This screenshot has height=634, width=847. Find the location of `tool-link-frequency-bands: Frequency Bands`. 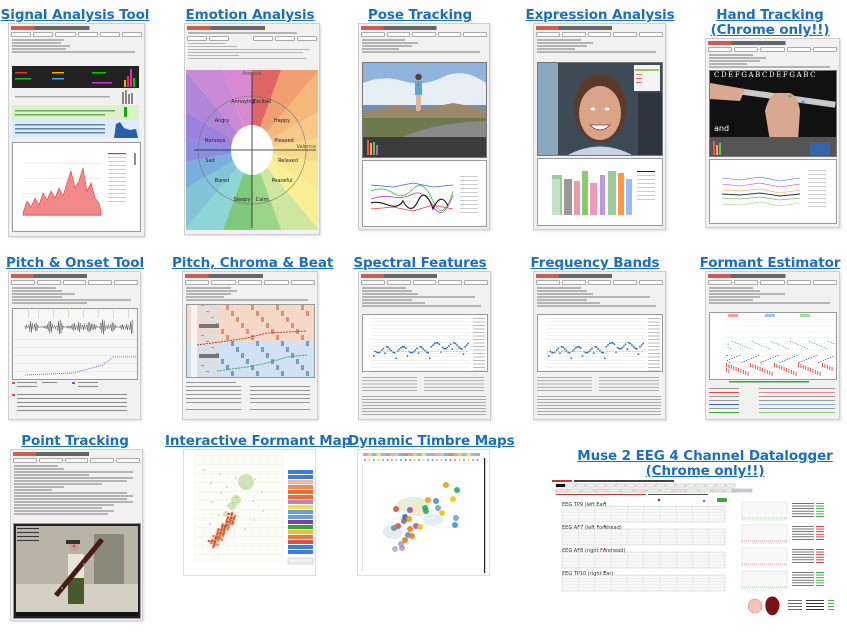

tool-link-frequency-bands: Frequency Bands is located at coordinates (595, 263).